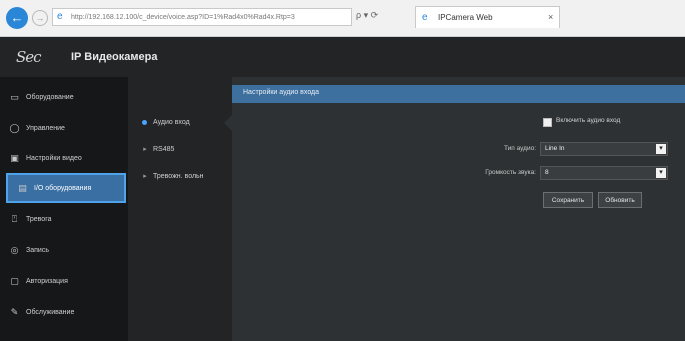 The height and width of the screenshot is (341, 685). I want to click on io-icon: ▤, so click(22, 187).